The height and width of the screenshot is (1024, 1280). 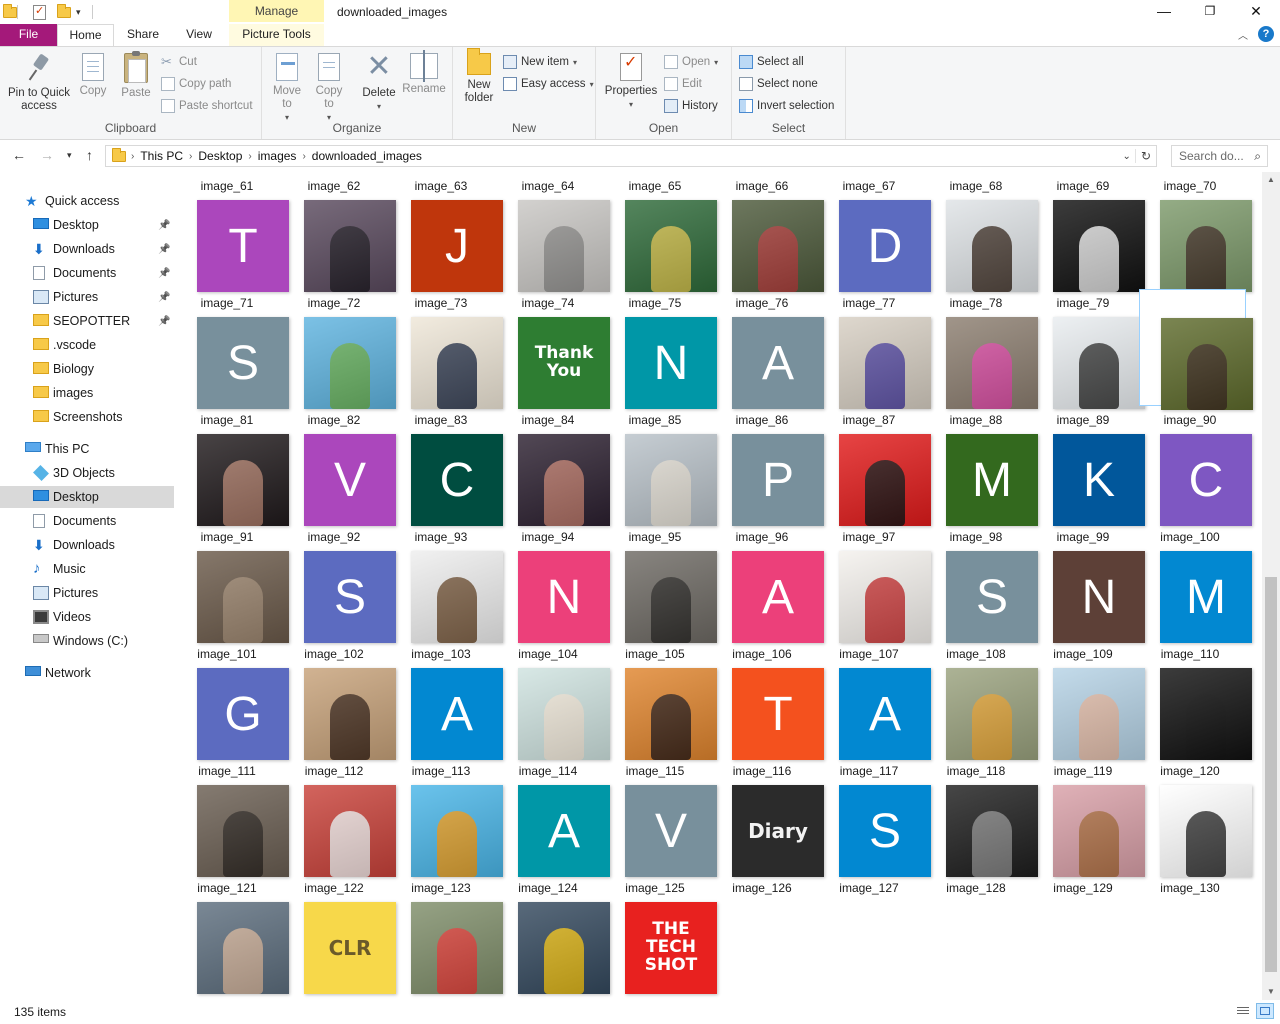 What do you see at coordinates (329, 87) in the screenshot?
I see `copy-to-button: Copy to ▾` at bounding box center [329, 87].